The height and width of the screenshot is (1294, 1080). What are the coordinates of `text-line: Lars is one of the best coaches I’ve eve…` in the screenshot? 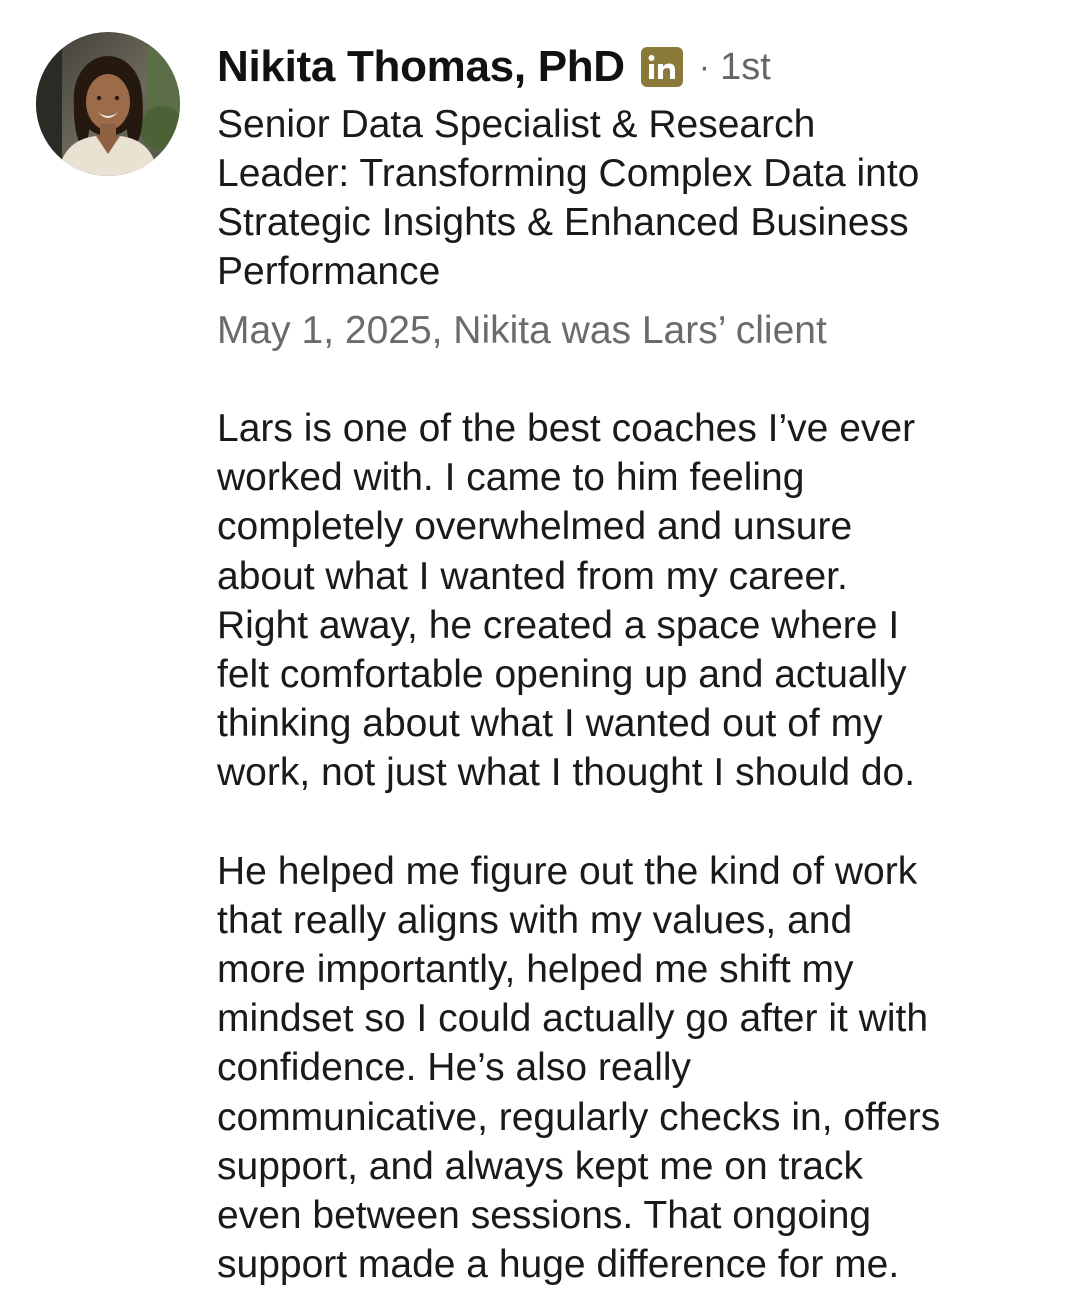 It's located at (566, 428).